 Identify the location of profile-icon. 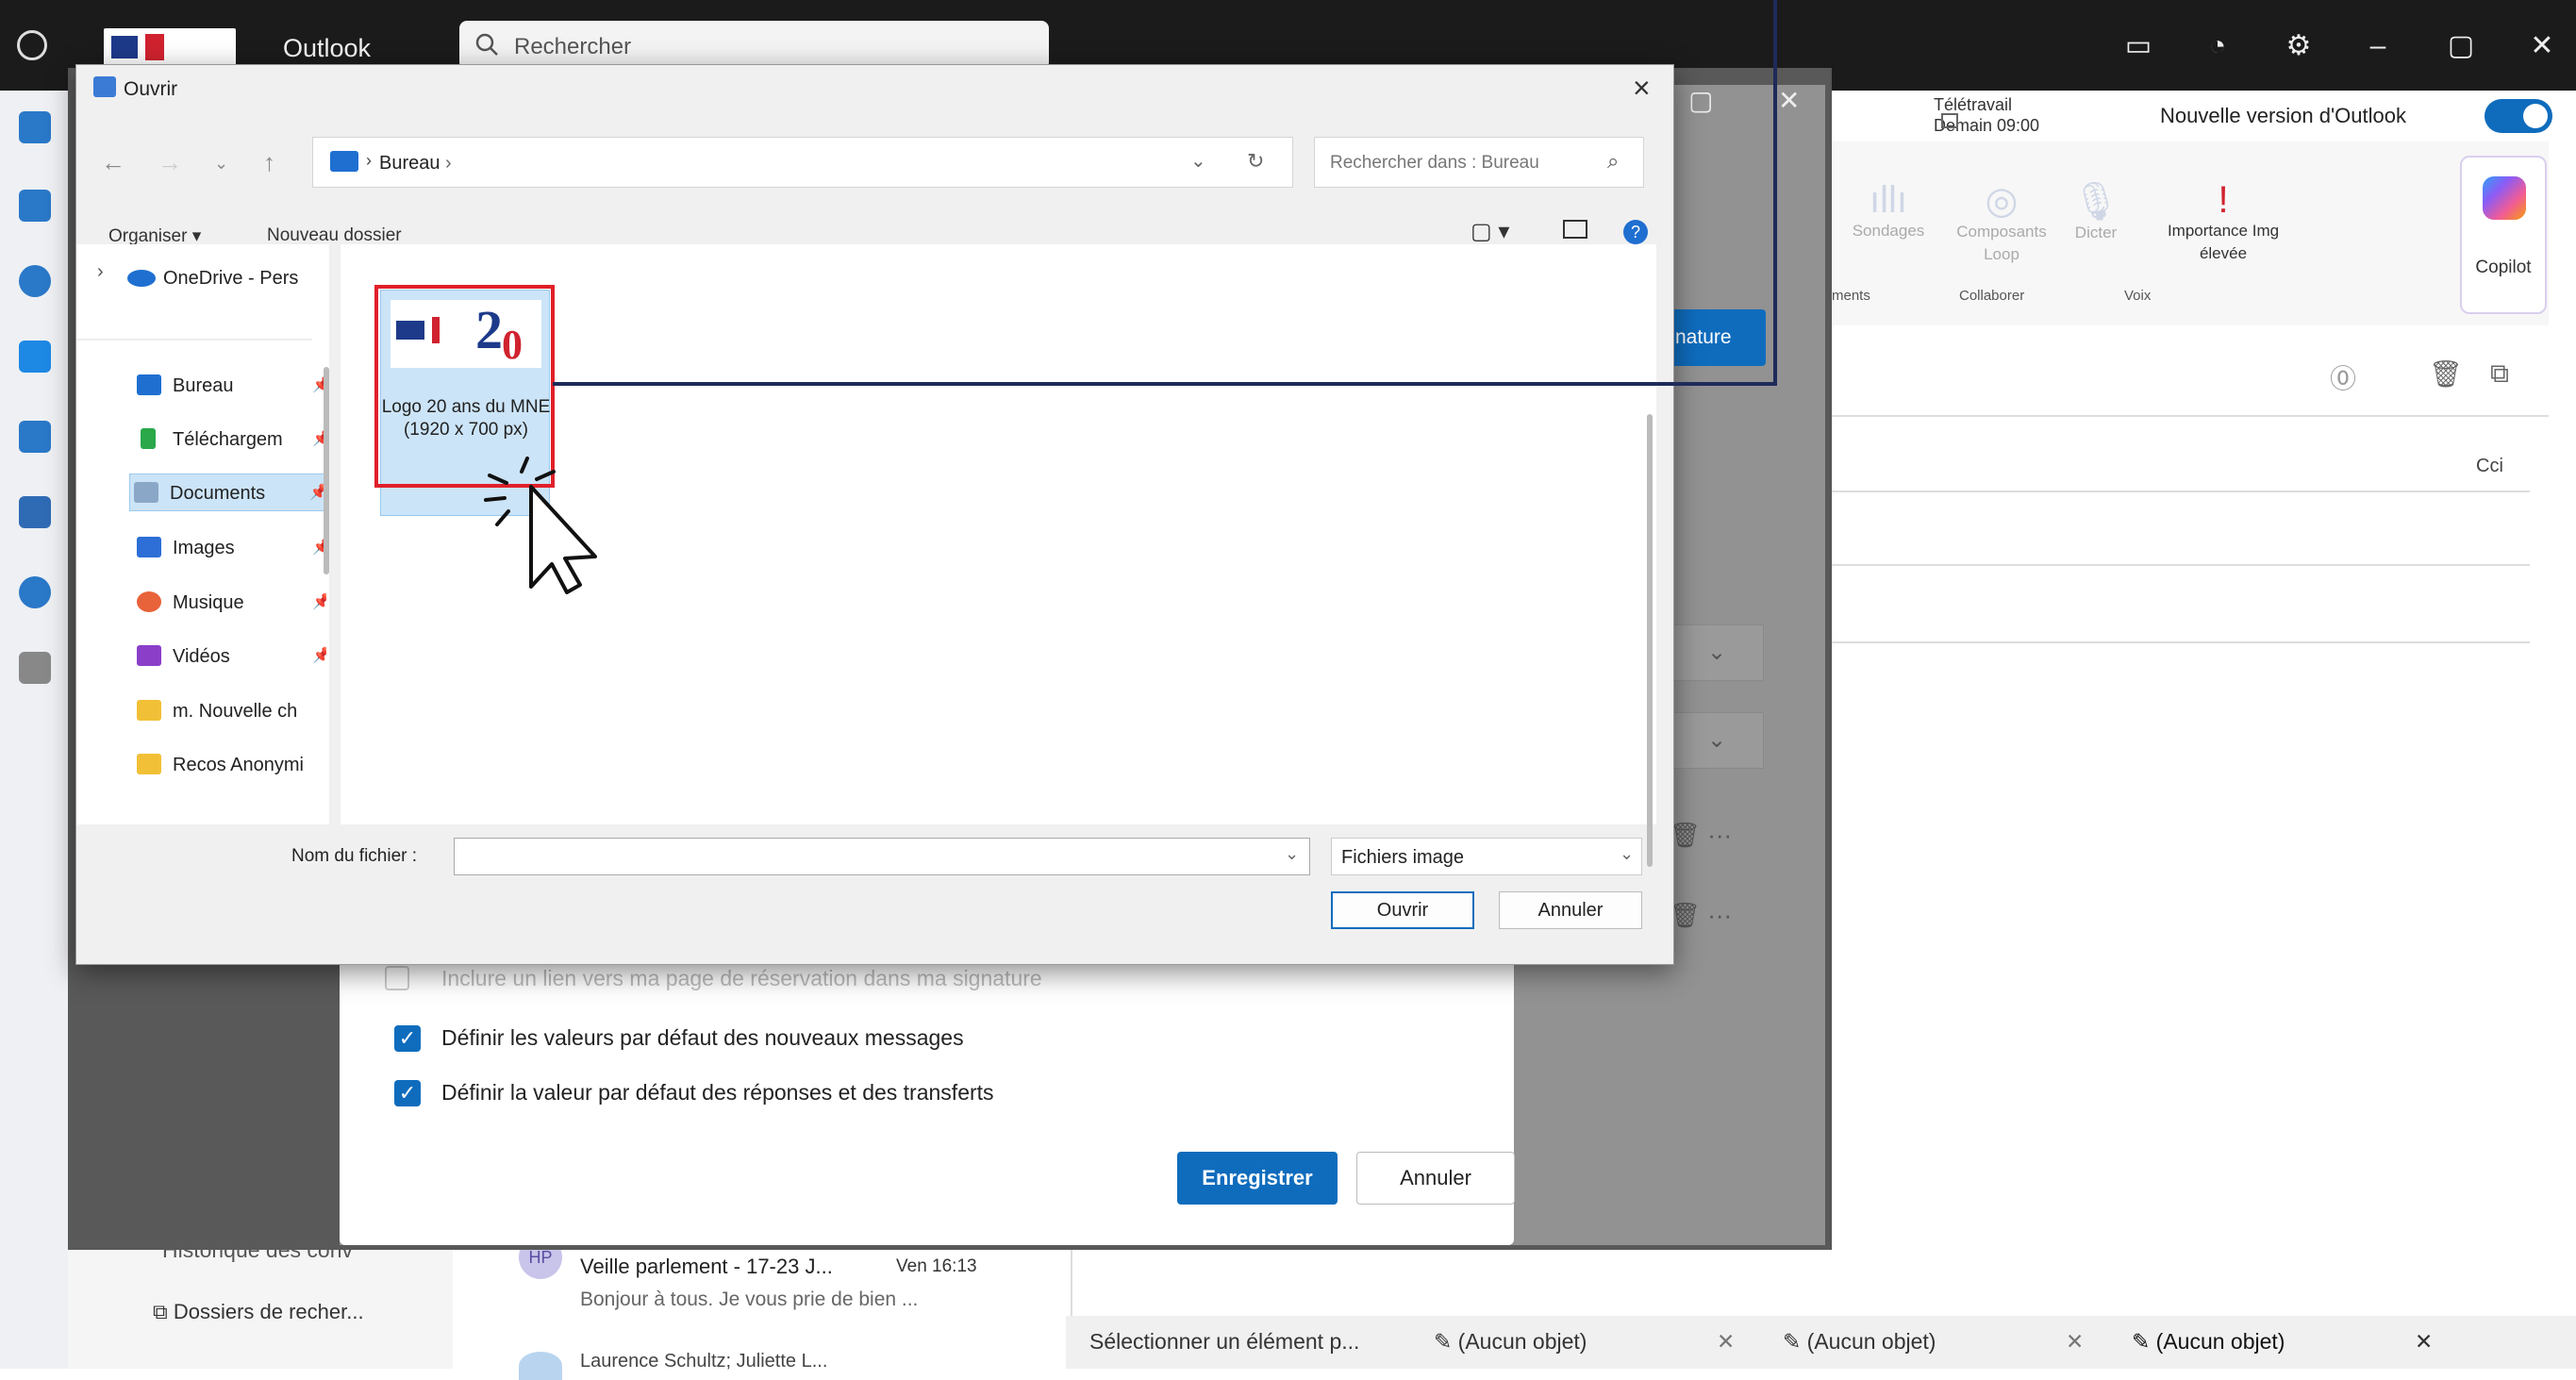
(32, 45).